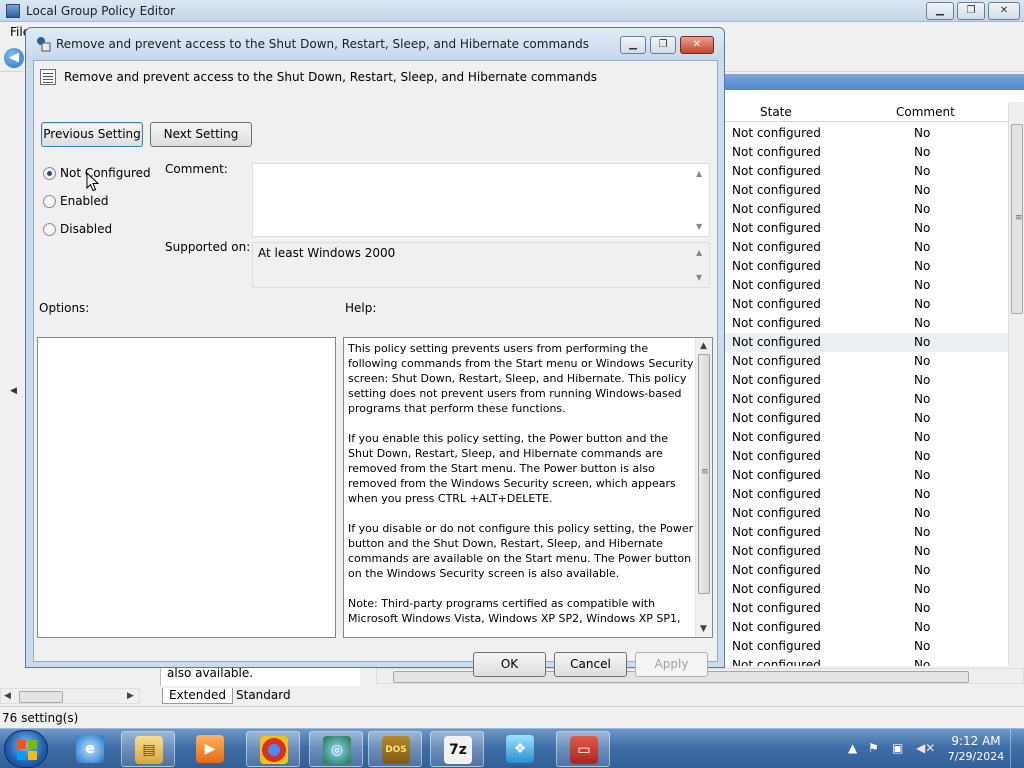 The height and width of the screenshot is (768, 1024). I want to click on taskbar-button: 7z, so click(457, 749).